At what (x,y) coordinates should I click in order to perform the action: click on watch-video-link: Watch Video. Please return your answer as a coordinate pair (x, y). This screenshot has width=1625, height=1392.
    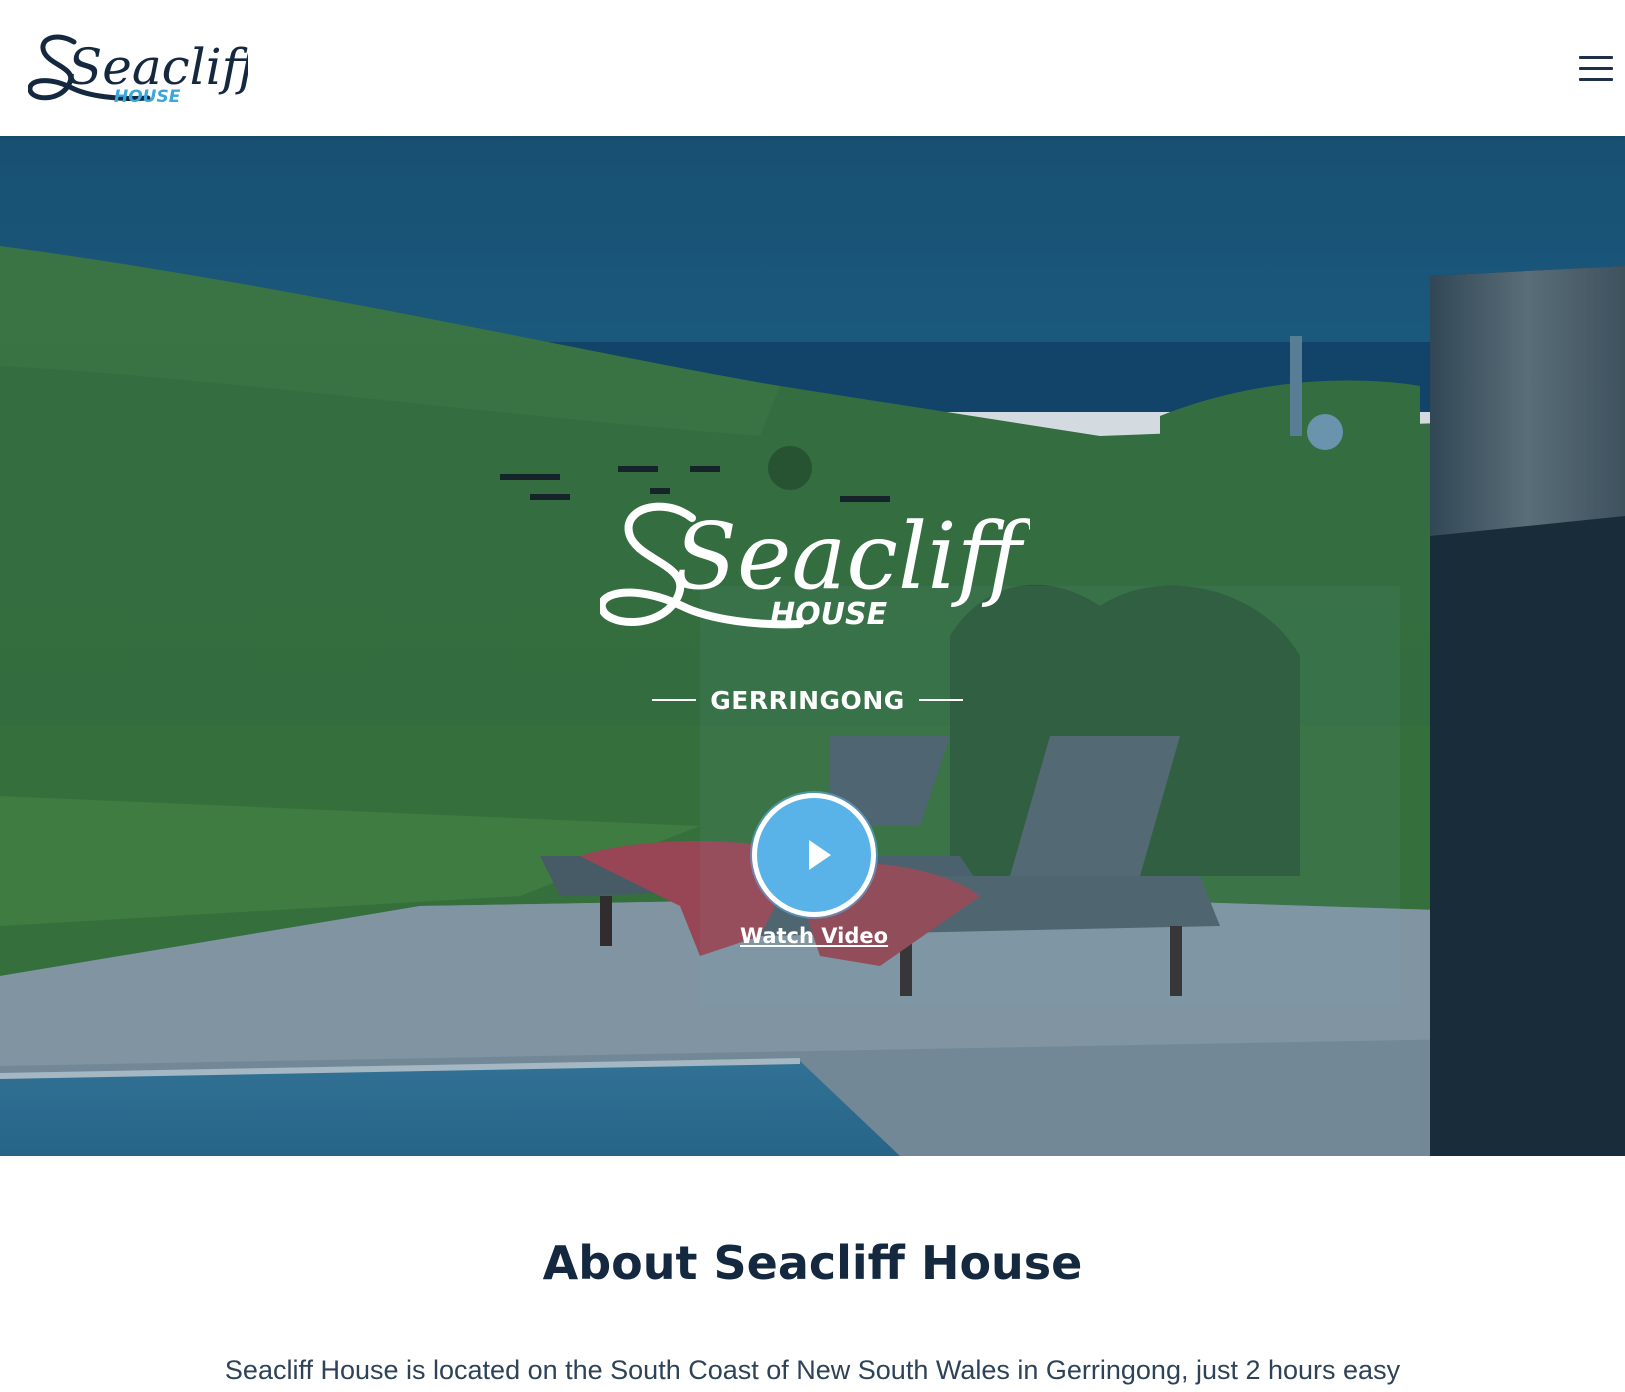
    Looking at the image, I should click on (814, 936).